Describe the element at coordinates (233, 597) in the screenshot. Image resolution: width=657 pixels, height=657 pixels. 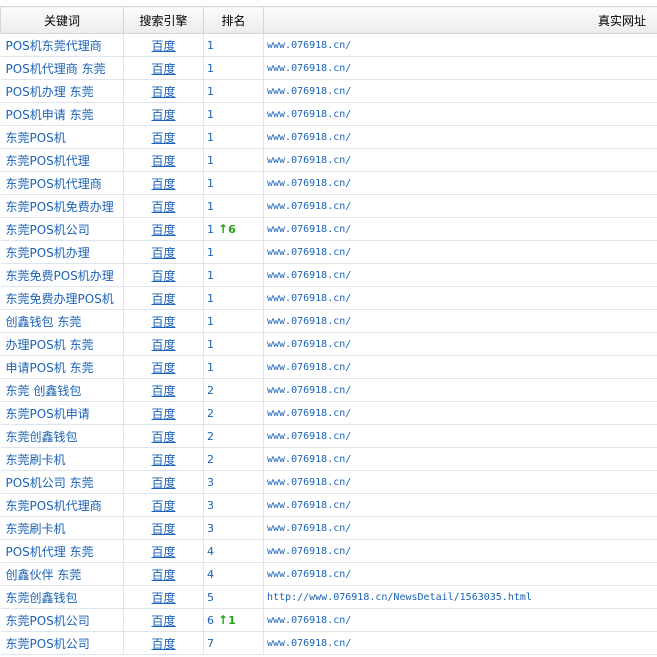
I see `rank-cell: 5` at that location.